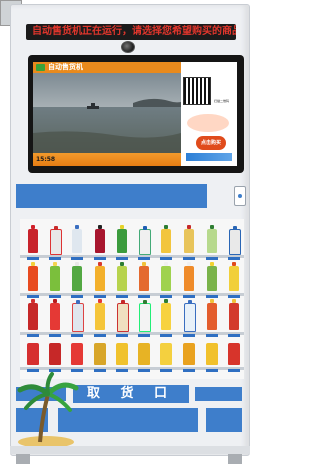 This screenshot has width=320, height=466. I want to click on pickup-outlet-label: 取 货 口, so click(131, 394).